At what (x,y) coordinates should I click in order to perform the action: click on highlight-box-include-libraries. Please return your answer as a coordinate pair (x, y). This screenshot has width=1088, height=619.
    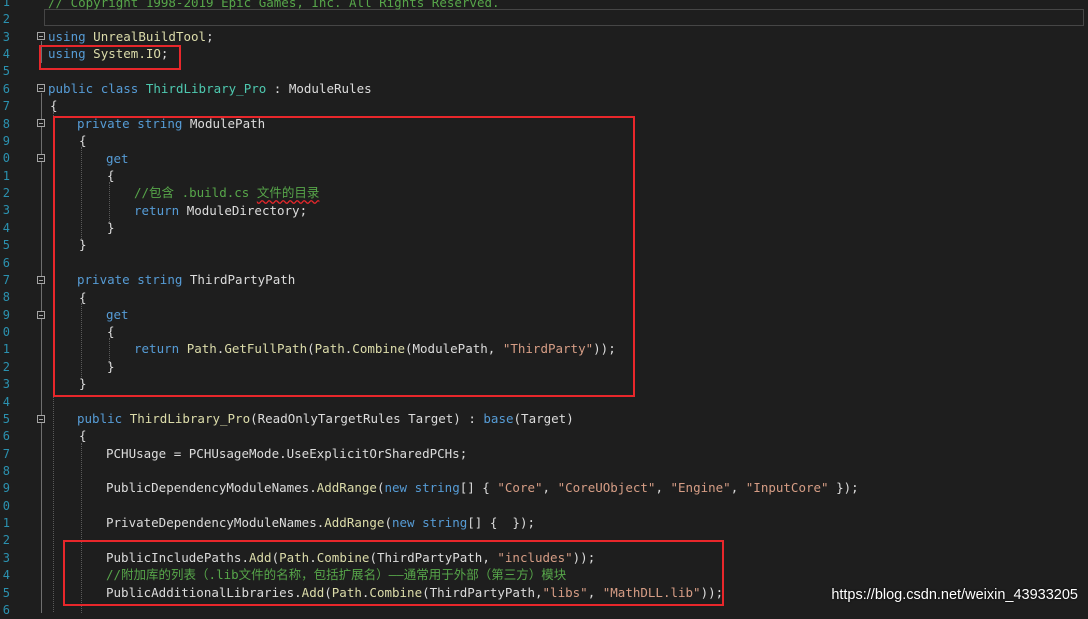
    Looking at the image, I should click on (393, 573).